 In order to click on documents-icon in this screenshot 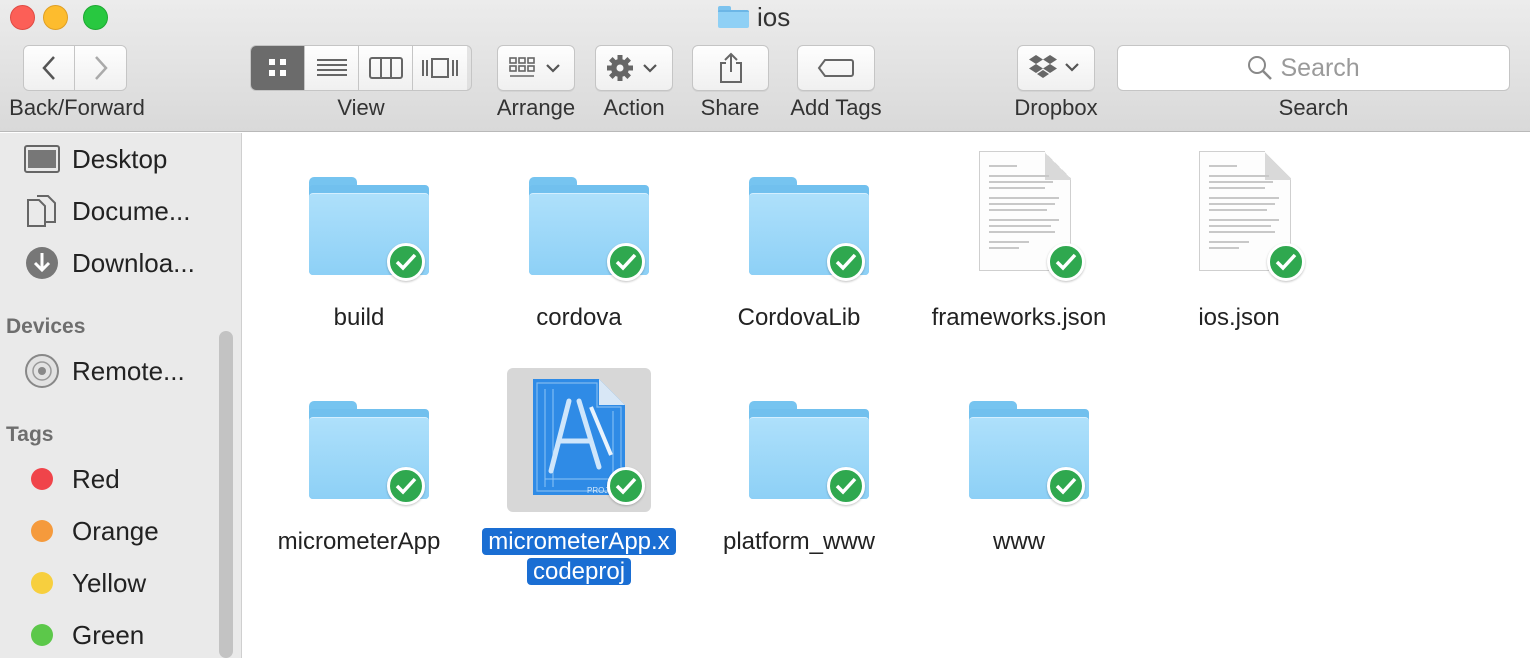, I will do `click(42, 211)`.